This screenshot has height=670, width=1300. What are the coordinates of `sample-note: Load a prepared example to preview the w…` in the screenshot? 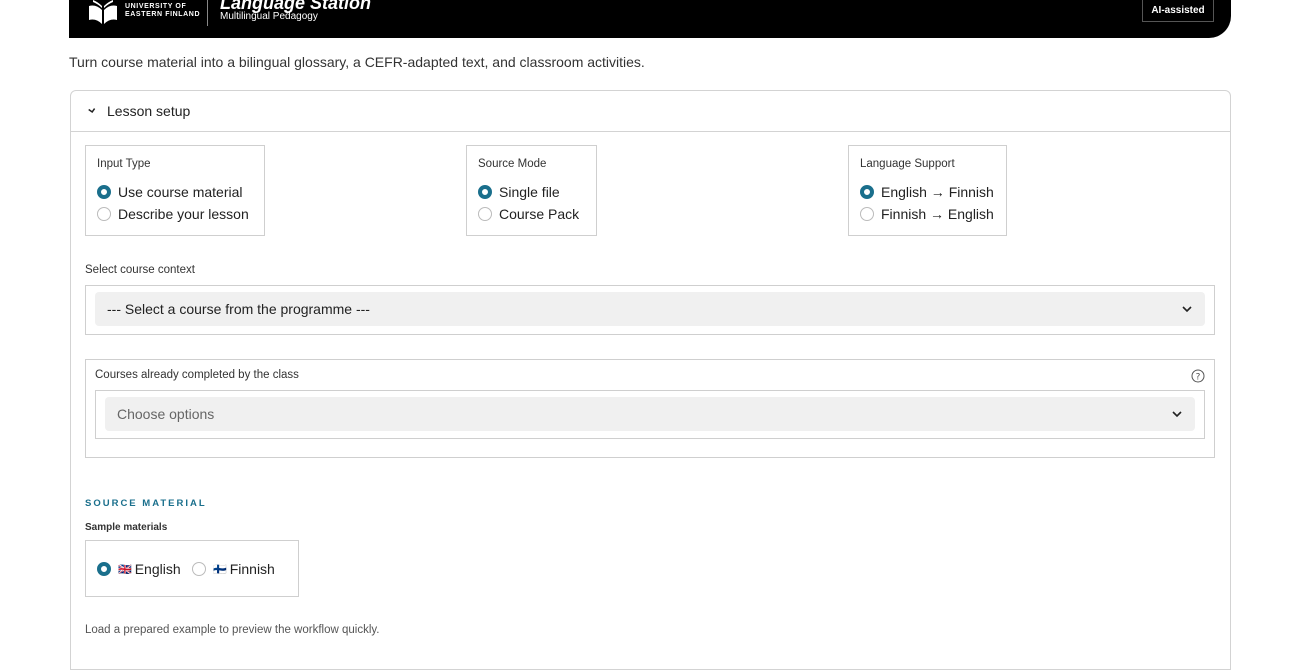 It's located at (232, 630).